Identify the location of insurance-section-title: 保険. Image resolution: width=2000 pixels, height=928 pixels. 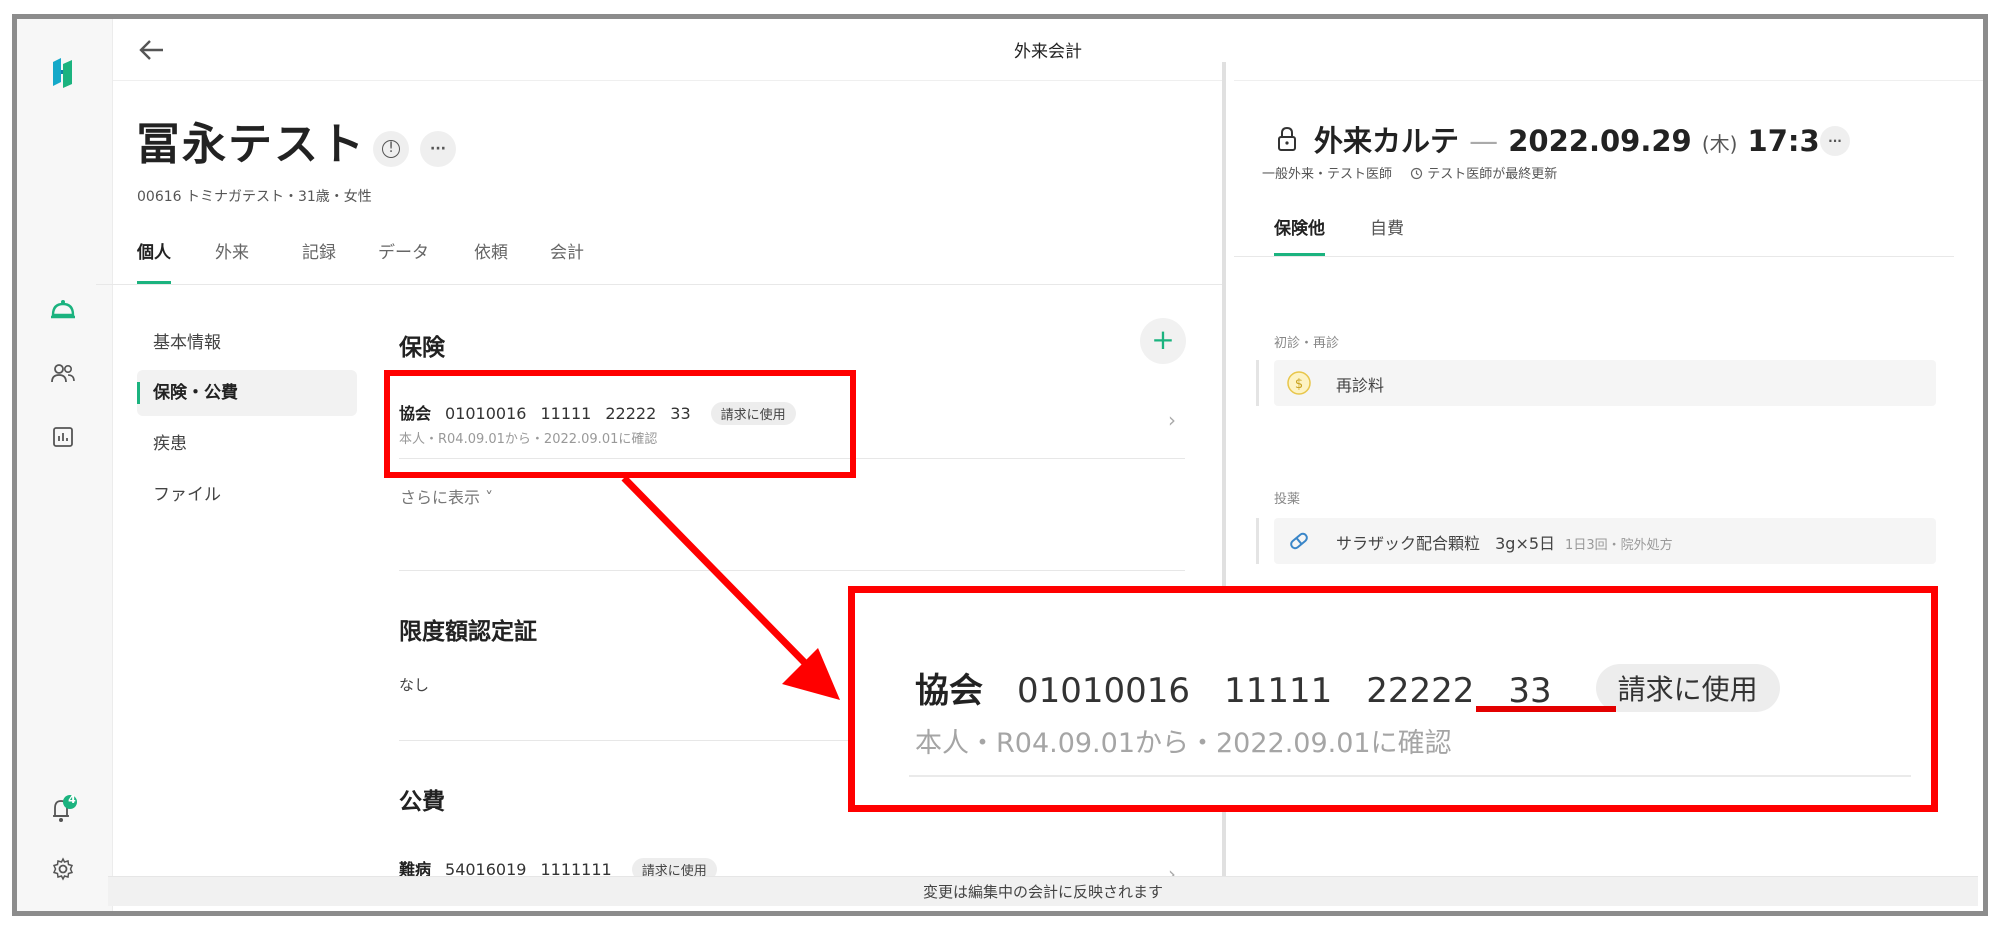
(422, 348).